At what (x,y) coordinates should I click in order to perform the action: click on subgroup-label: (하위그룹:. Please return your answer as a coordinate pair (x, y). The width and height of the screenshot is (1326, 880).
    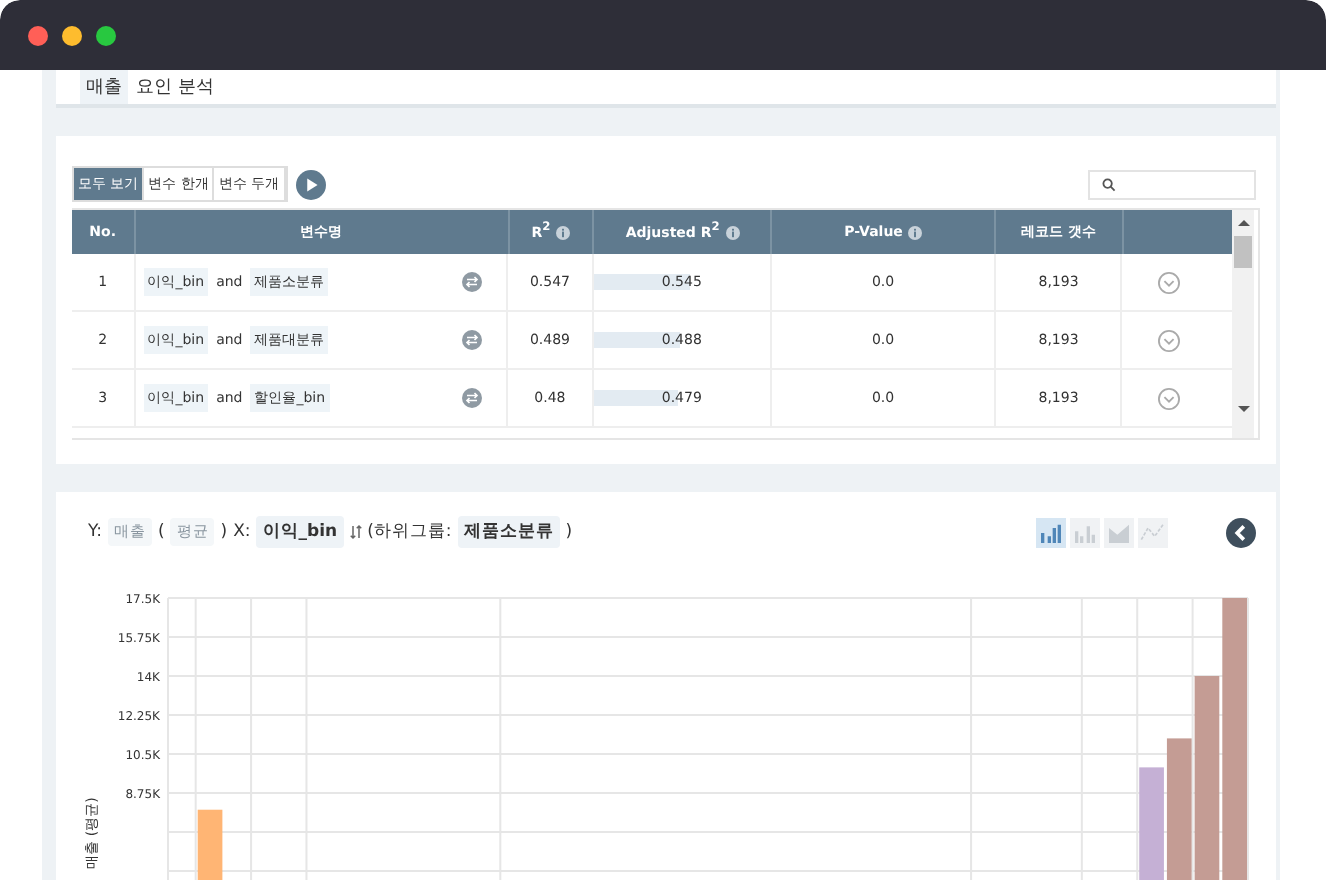
    Looking at the image, I should click on (409, 532).